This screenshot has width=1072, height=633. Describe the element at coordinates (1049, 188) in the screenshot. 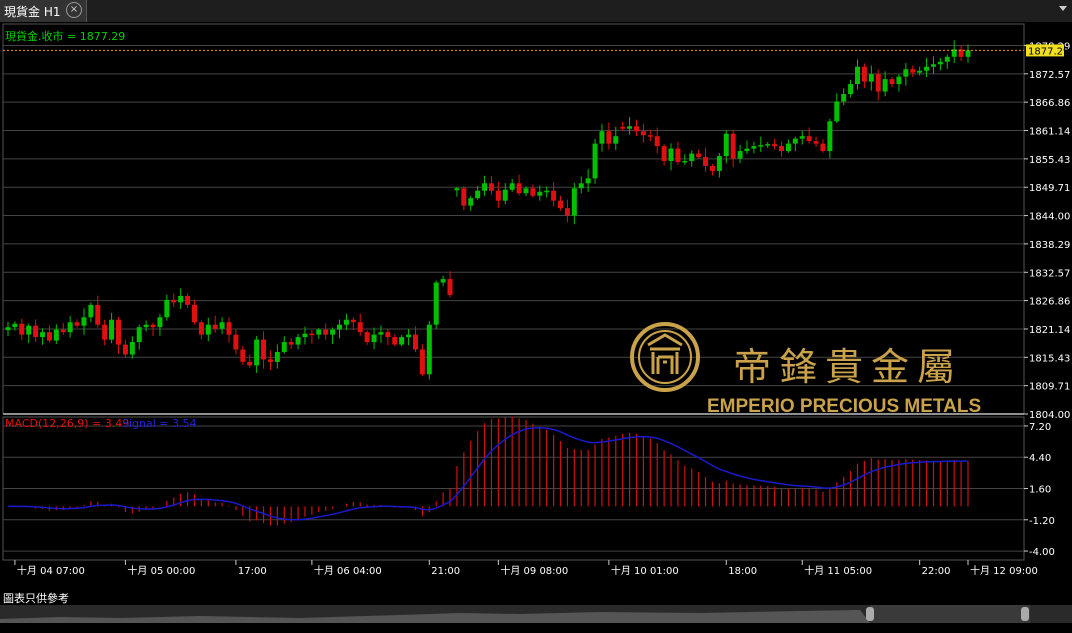

I see `price-tick-label: 1849.71` at that location.